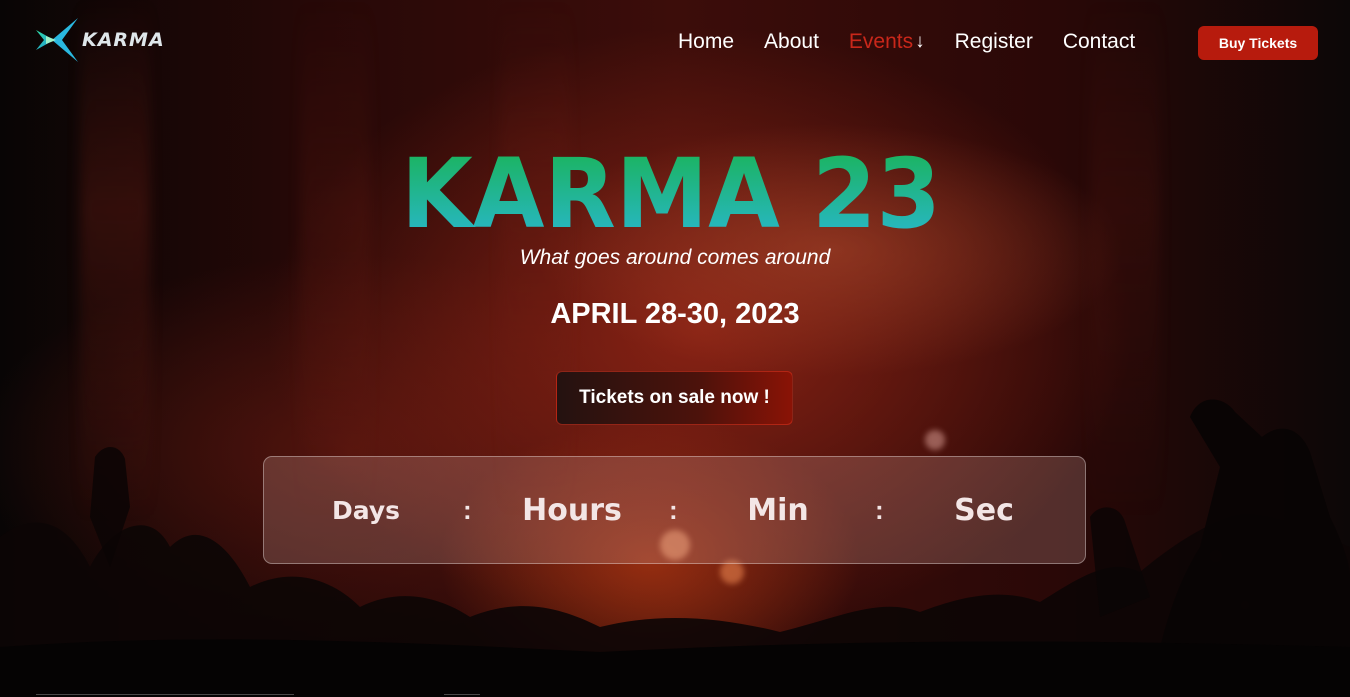 The image size is (1350, 697). I want to click on nav-item-about: About, so click(791, 42).